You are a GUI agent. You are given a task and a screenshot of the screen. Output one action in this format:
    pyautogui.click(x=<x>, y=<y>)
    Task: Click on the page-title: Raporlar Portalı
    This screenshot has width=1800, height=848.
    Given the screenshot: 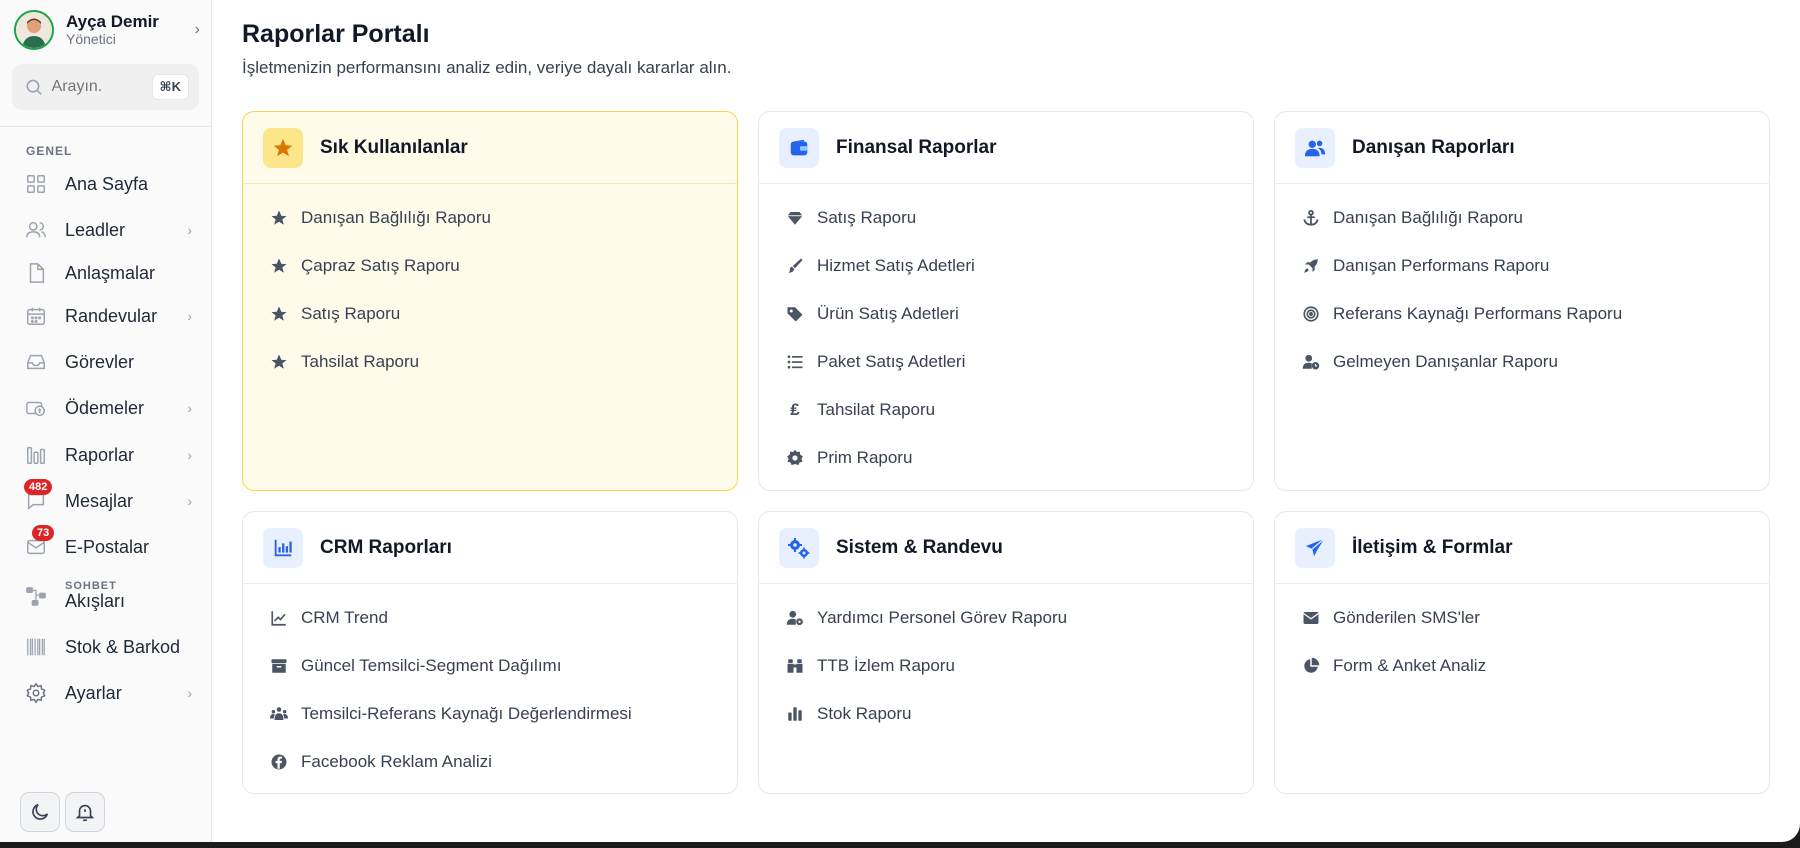 What is the action you would take?
    pyautogui.click(x=336, y=34)
    